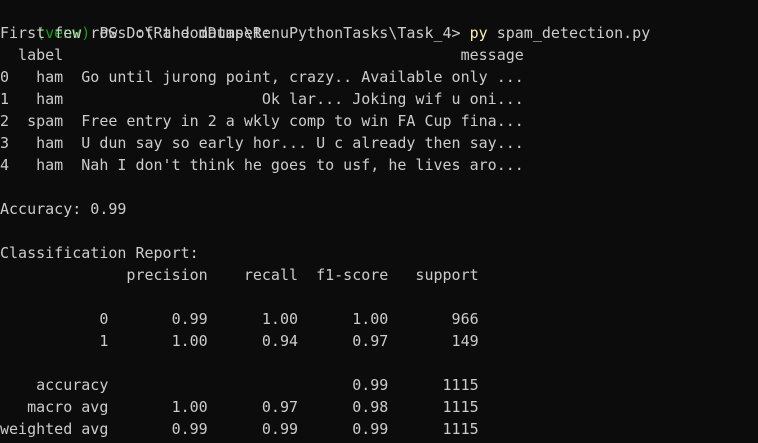 The height and width of the screenshot is (443, 758). Describe the element at coordinates (239, 385) in the screenshot. I see `report-row-accuracy: accuracy 0.99 1115` at that location.